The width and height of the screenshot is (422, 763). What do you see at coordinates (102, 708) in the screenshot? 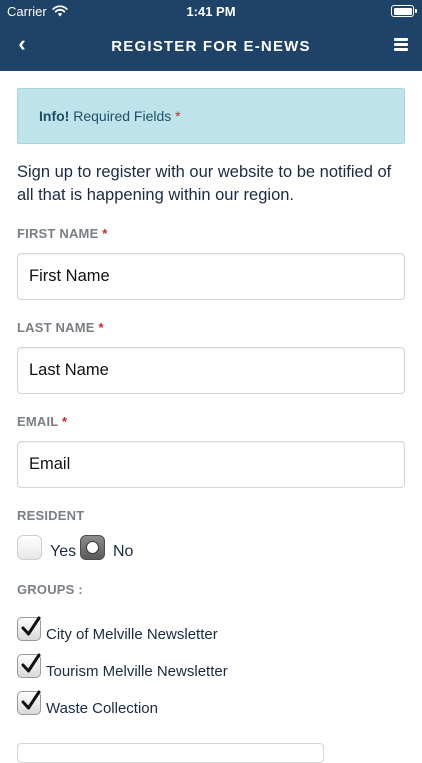
I see `group-label-waste-collection: Waste Collection` at bounding box center [102, 708].